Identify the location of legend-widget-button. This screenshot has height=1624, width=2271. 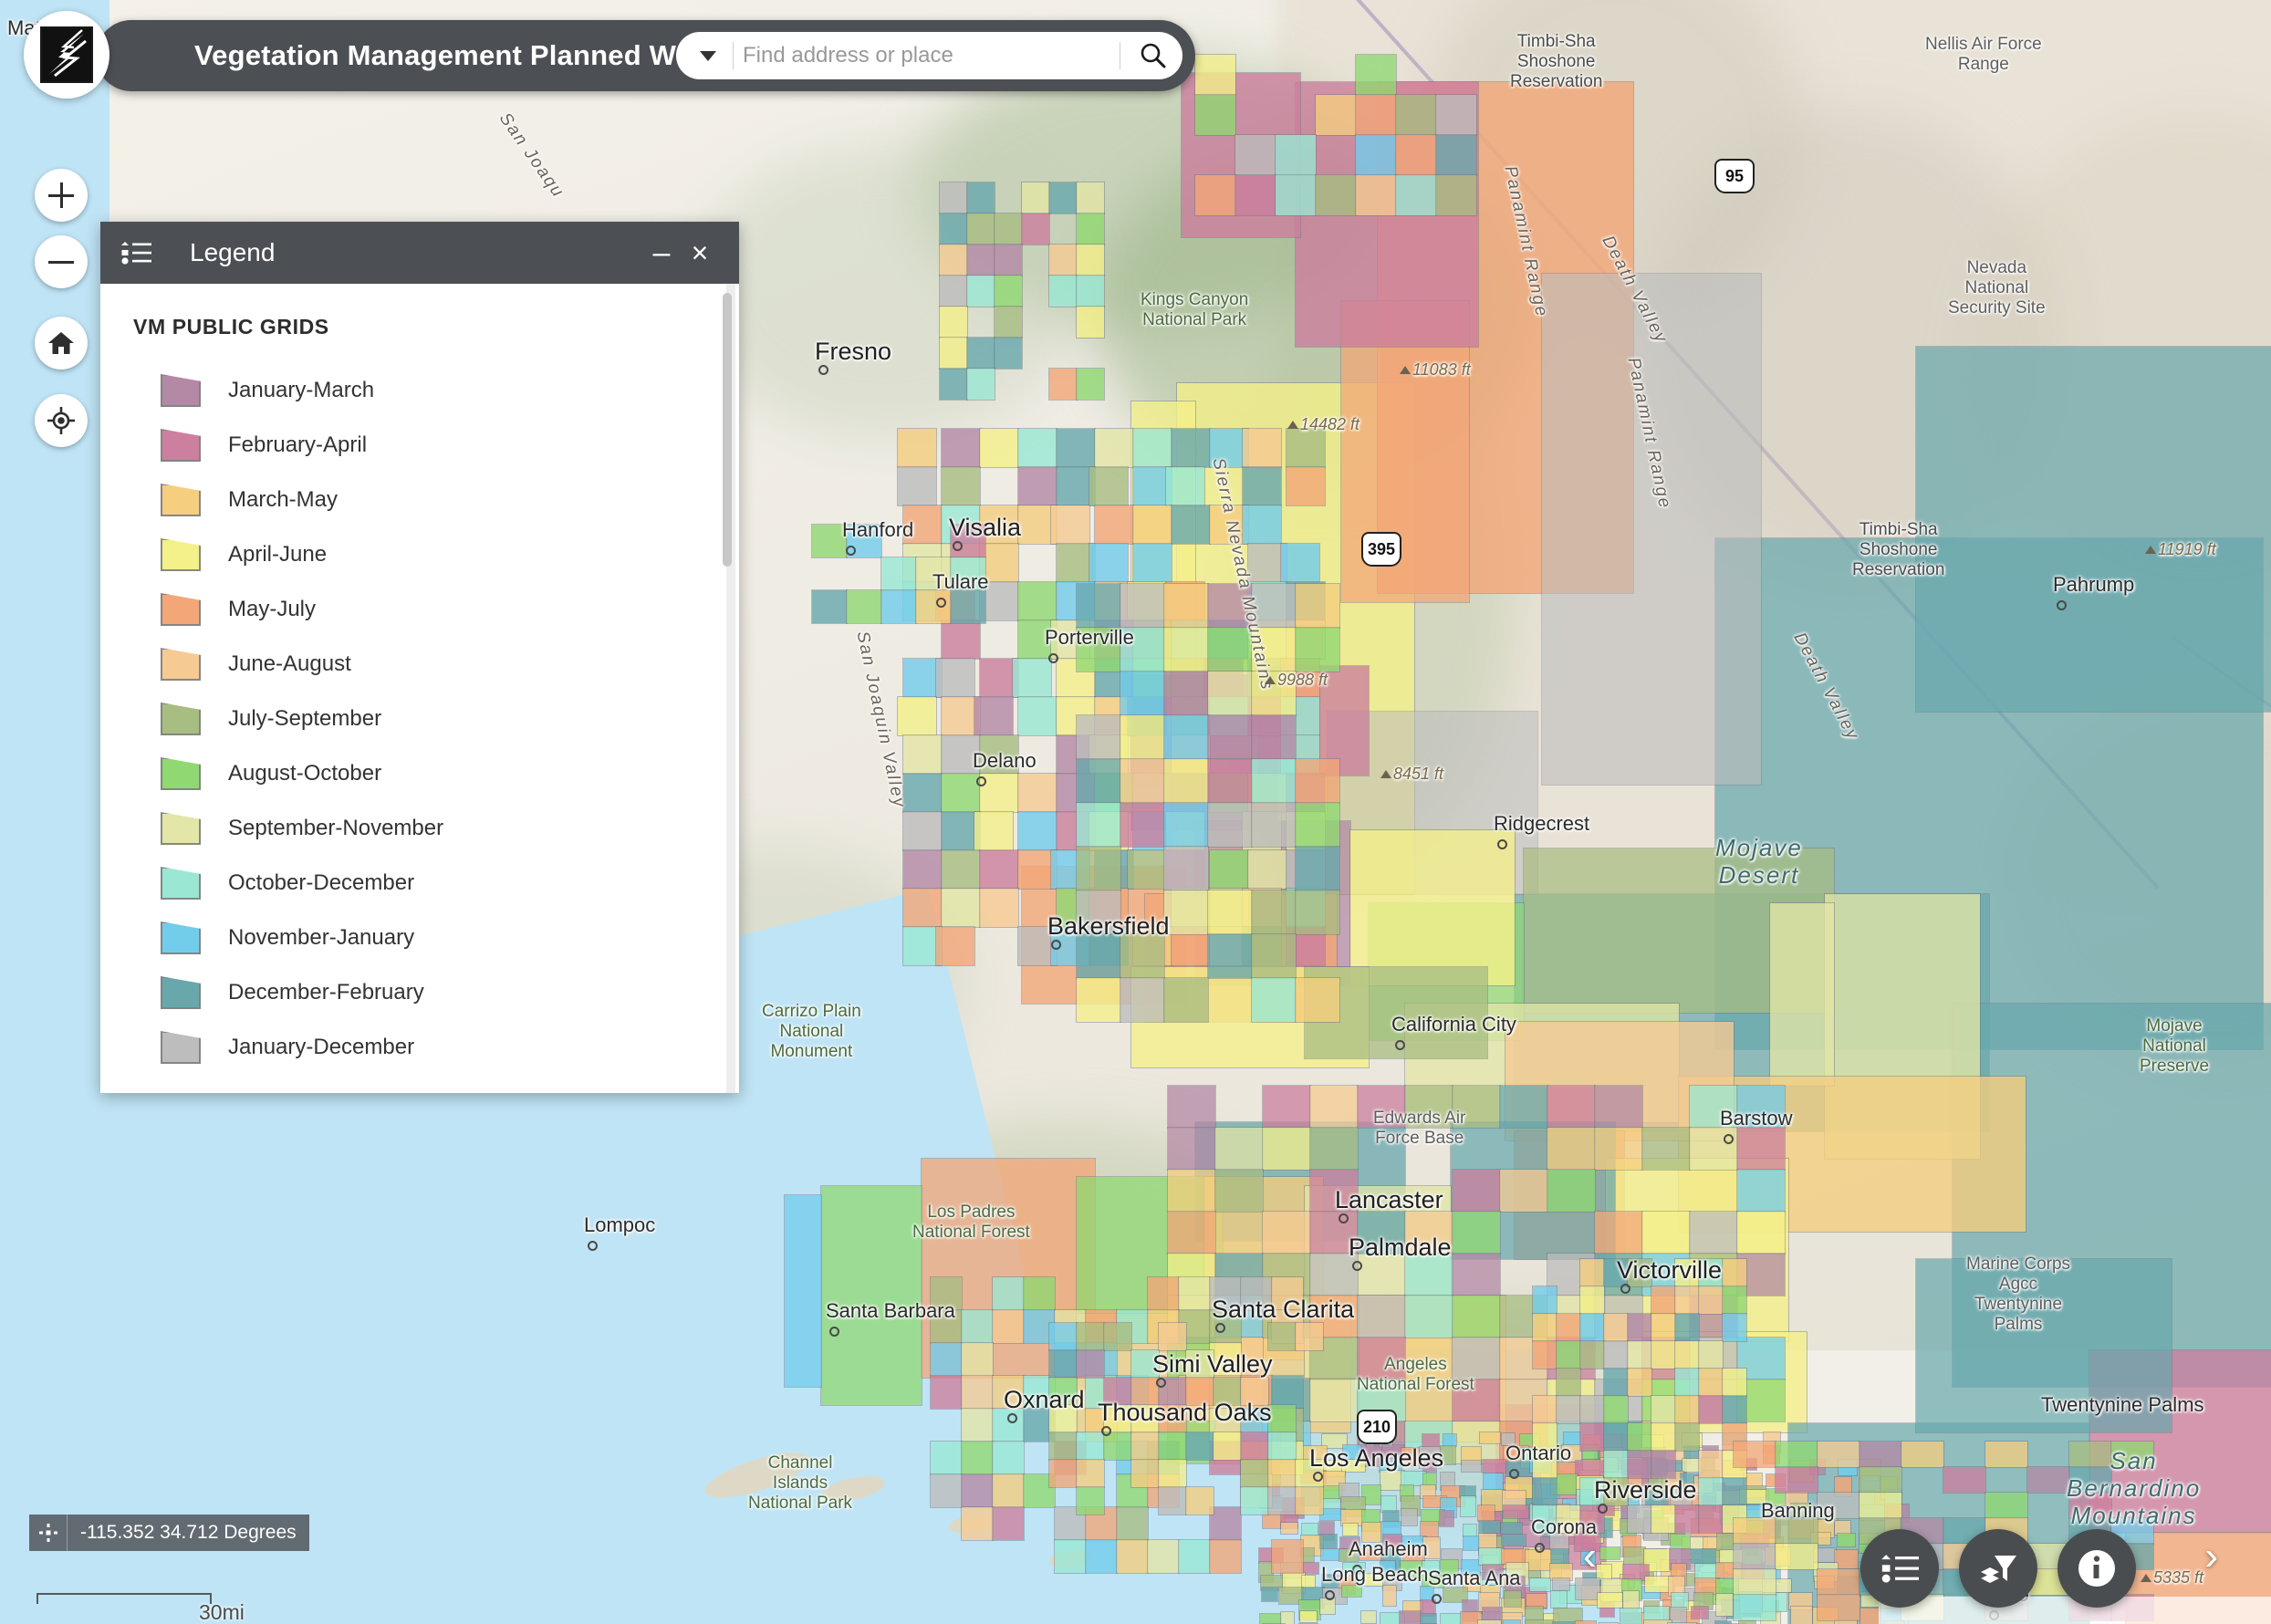
(1899, 1568).